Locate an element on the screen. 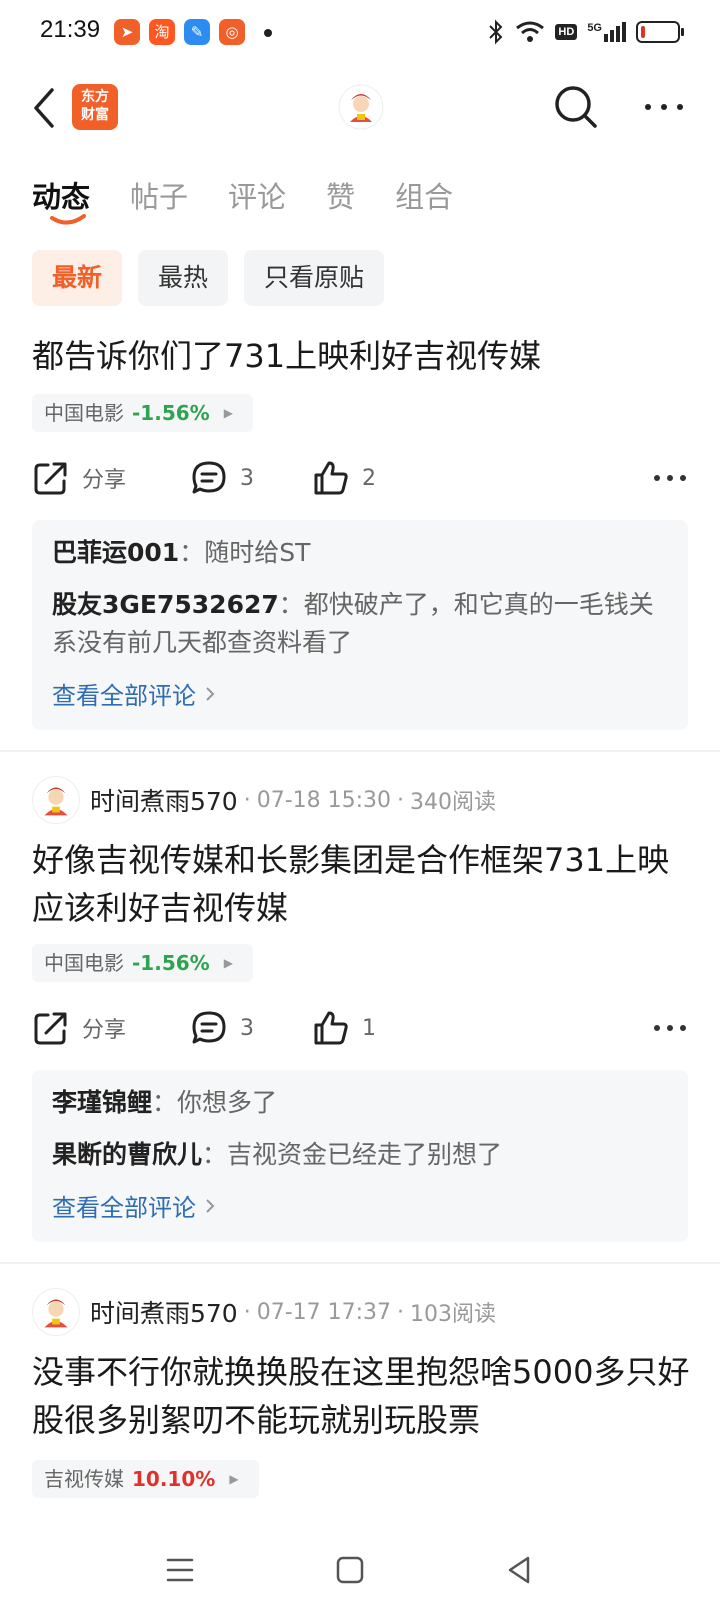 The image size is (720, 1612). post-actions: 分享 3 1 is located at coordinates (360, 1028).